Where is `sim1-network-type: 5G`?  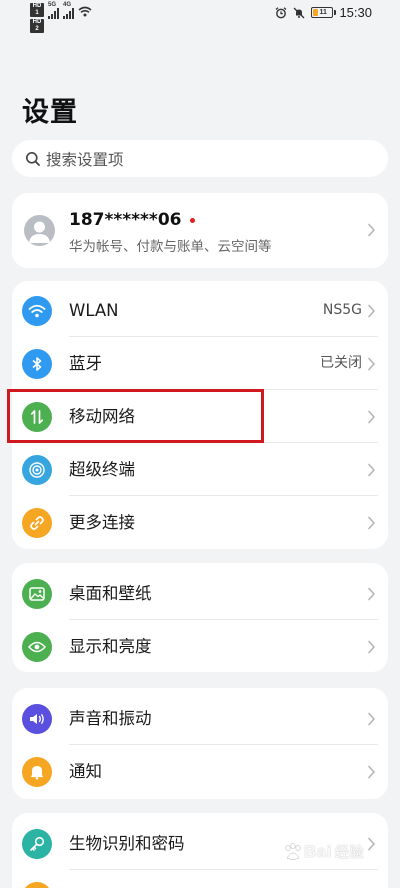 sim1-network-type: 5G is located at coordinates (52, 5).